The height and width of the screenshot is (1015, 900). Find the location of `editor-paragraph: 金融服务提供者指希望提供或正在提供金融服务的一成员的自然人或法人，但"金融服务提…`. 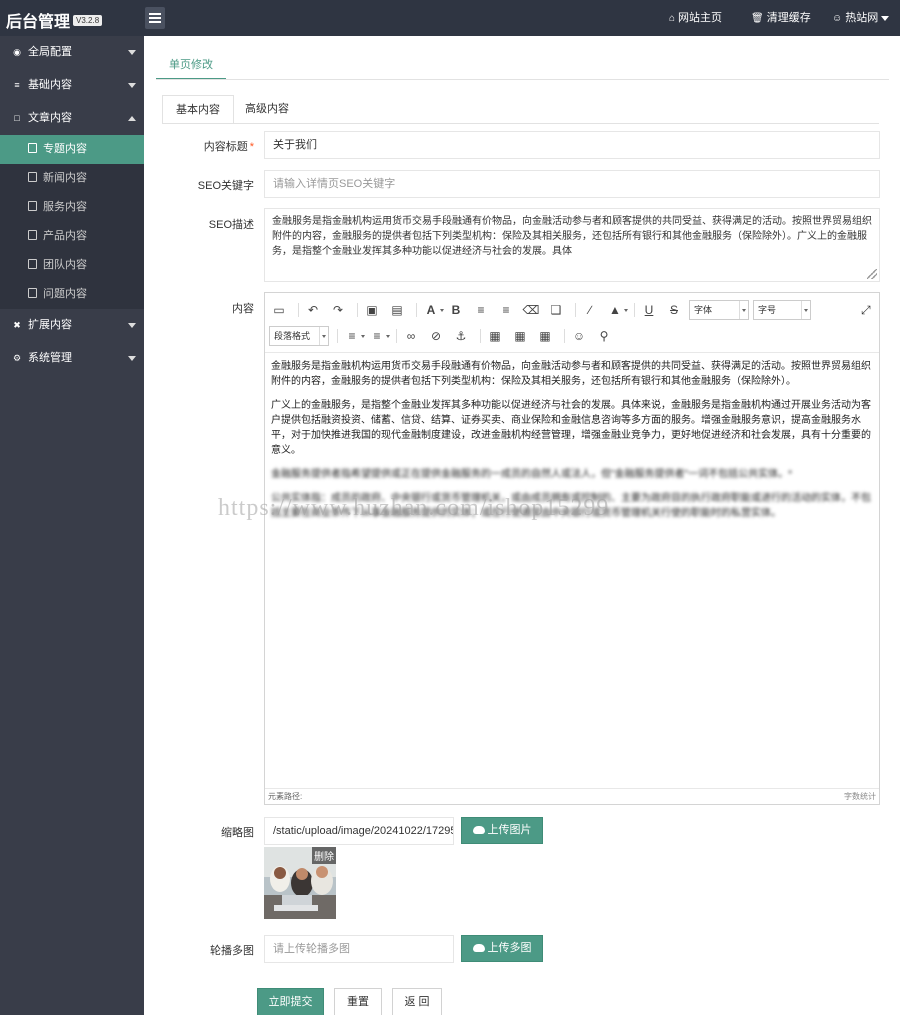

editor-paragraph: 金融服务提供者指希望提供或正在提供金融服务的一成员的自然人或法人，但"金融服务提… is located at coordinates (531, 474).